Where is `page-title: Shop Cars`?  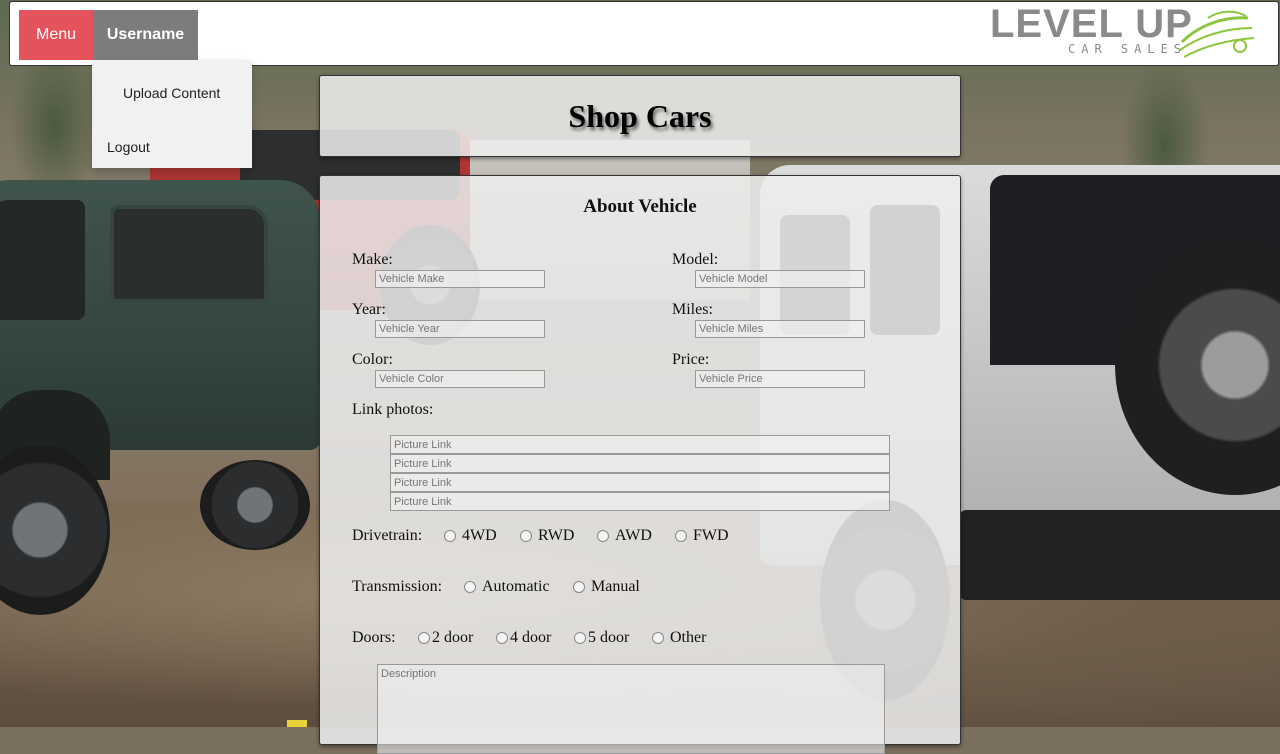 page-title: Shop Cars is located at coordinates (640, 116).